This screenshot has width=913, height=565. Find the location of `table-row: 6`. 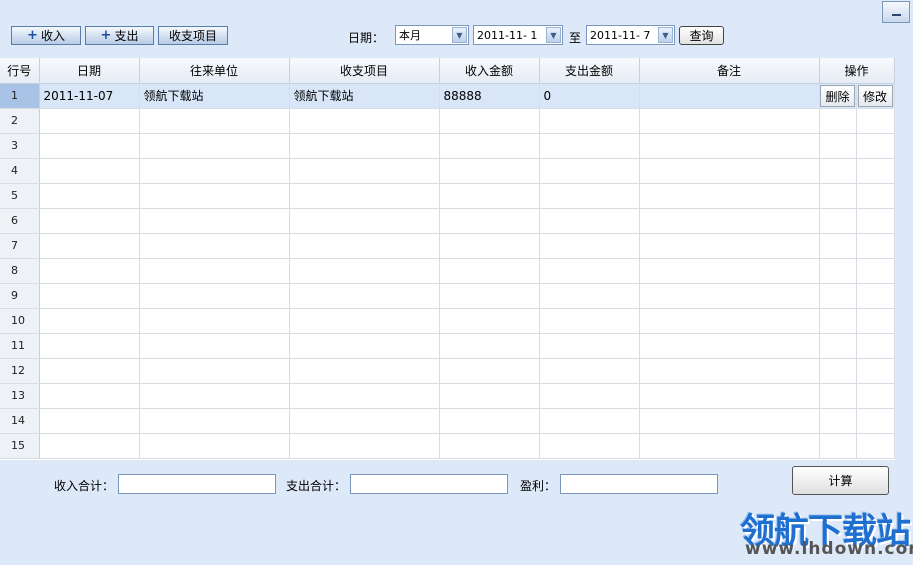

table-row: 6 is located at coordinates (447, 221).